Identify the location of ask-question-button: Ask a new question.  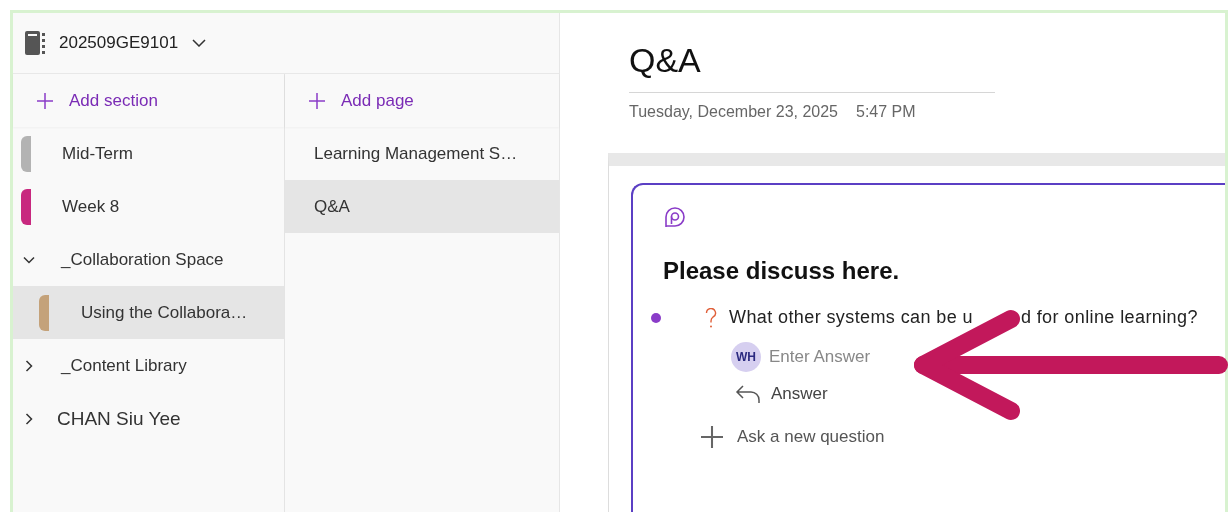
(793, 437).